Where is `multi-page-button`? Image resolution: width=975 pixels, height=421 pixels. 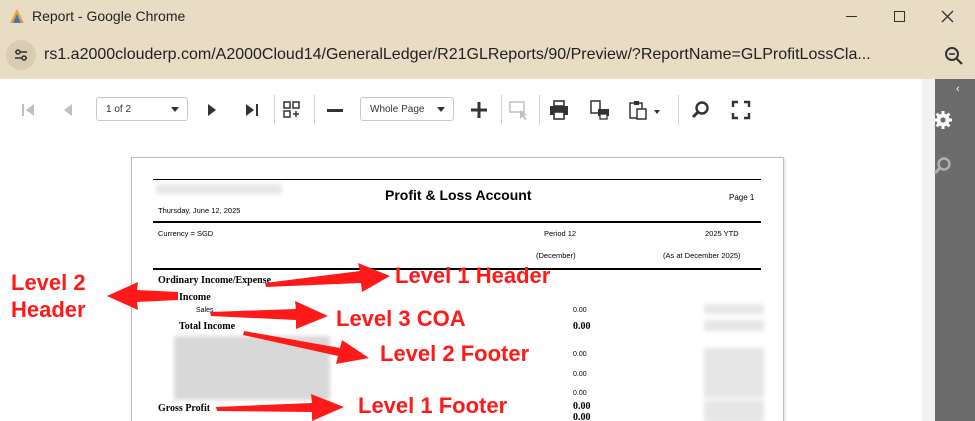
multi-page-button is located at coordinates (292, 110).